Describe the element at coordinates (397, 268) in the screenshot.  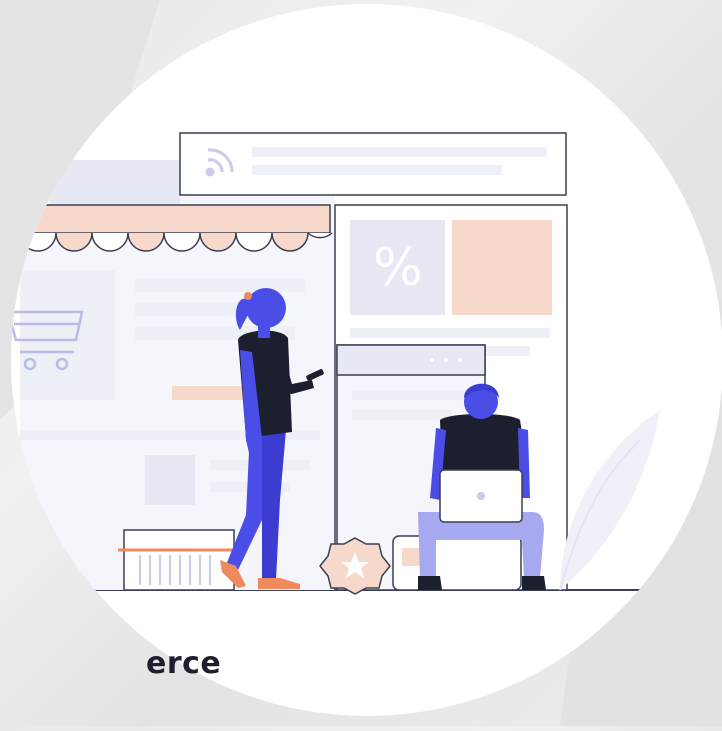
I see `percent-icon: %` at that location.